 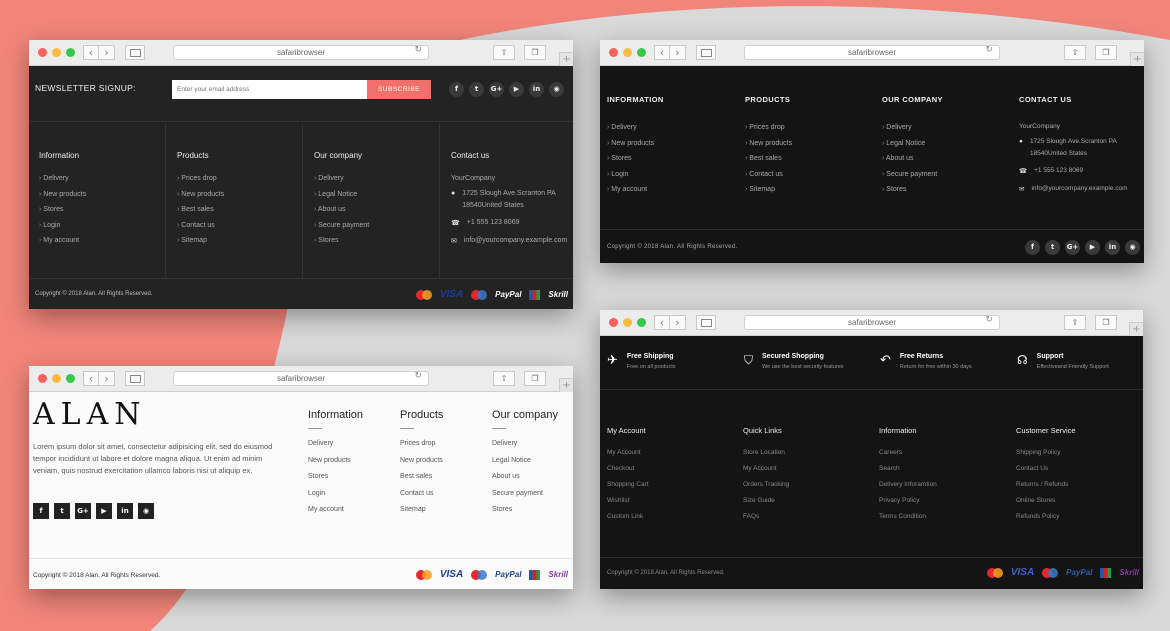 I want to click on footer-link: Contact Us, so click(x=1071, y=468).